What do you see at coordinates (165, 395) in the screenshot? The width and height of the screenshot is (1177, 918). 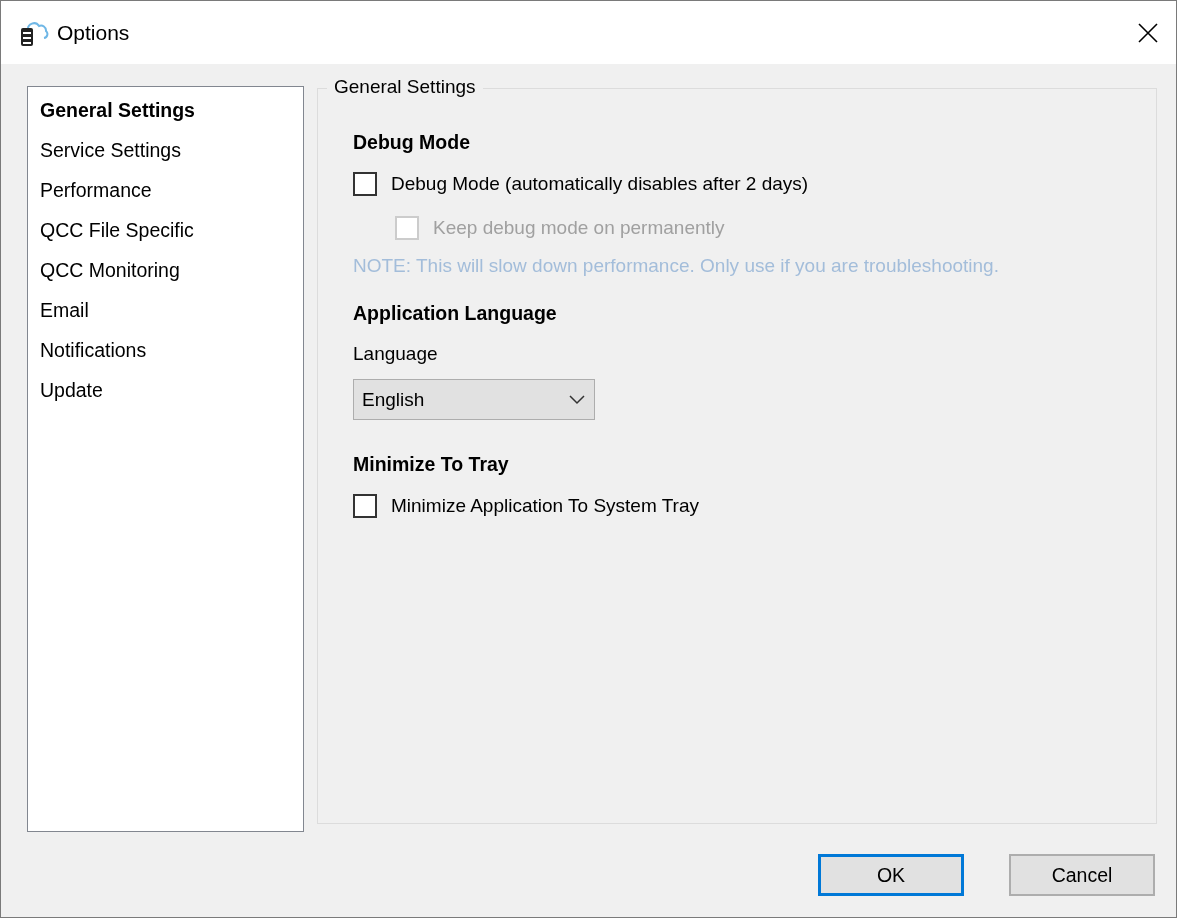 I see `category-item: Update` at bounding box center [165, 395].